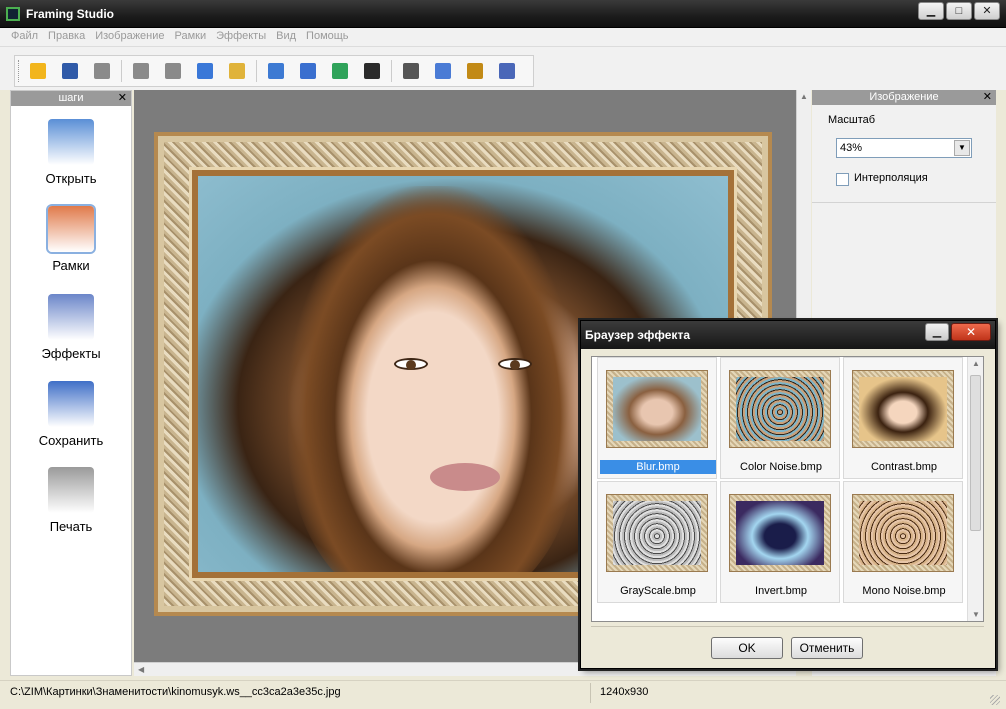 This screenshot has width=1006, height=709. Describe the element at coordinates (503, 14) in the screenshot. I see `title-bar: Framing Studio ▁ □ ✕` at that location.